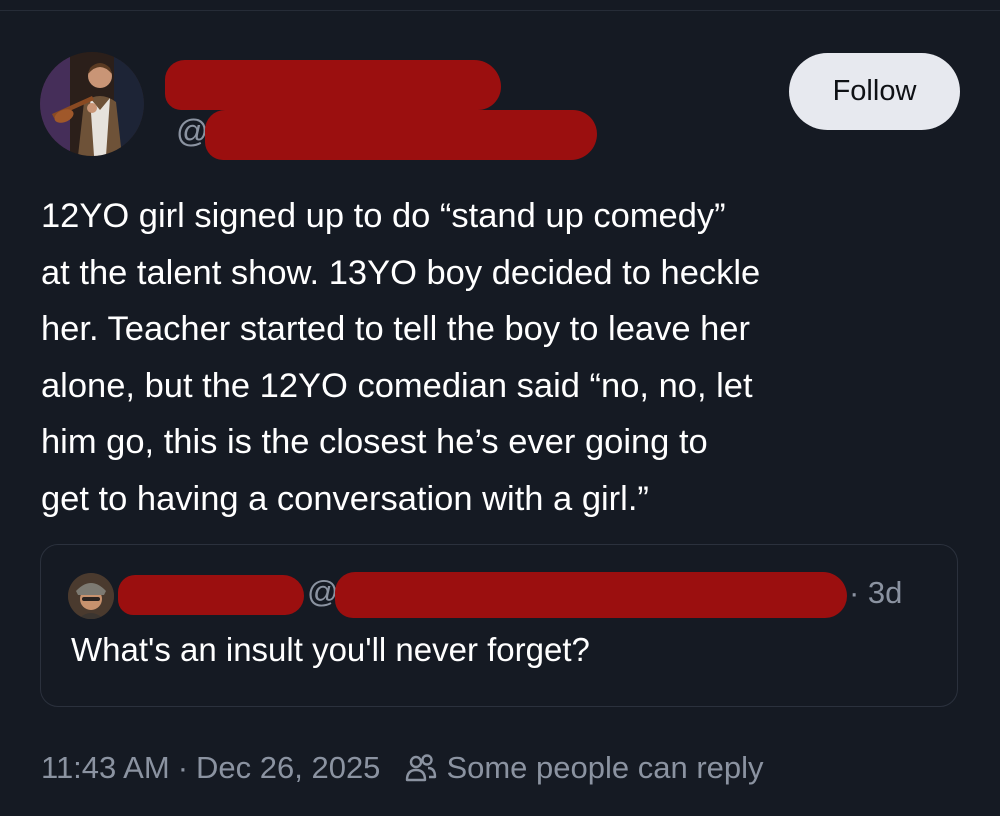 This screenshot has height=816, width=1000. I want to click on quoted-handle-redaction, so click(591, 595).